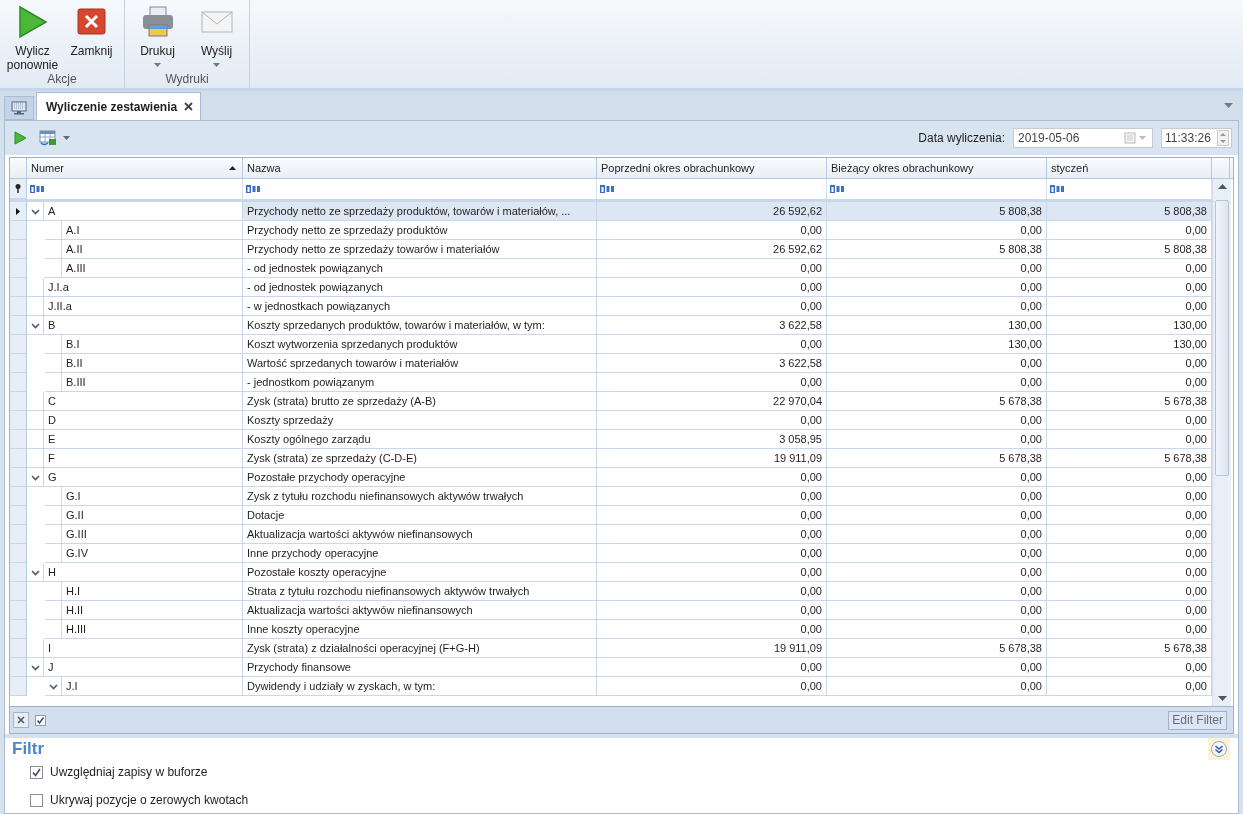 The image size is (1243, 814). What do you see at coordinates (420, 458) in the screenshot?
I see `table-cell: Zysk (strata) ze sprzedaży (C-D-E)` at bounding box center [420, 458].